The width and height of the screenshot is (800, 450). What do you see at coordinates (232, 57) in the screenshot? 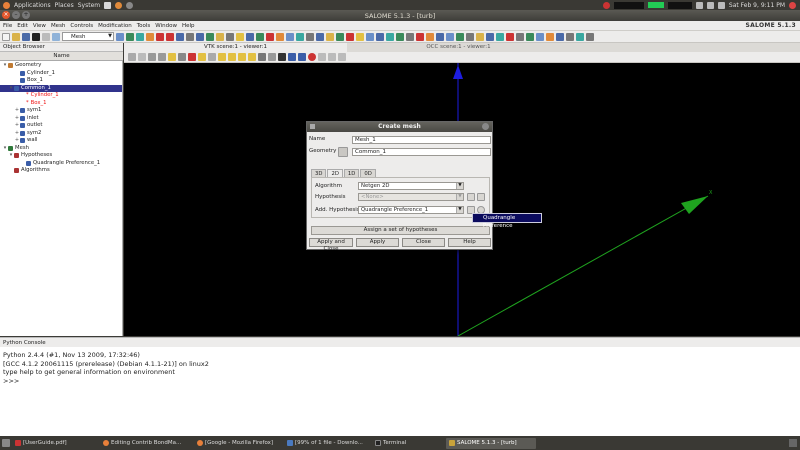
I see `top-view-icon` at bounding box center [232, 57].